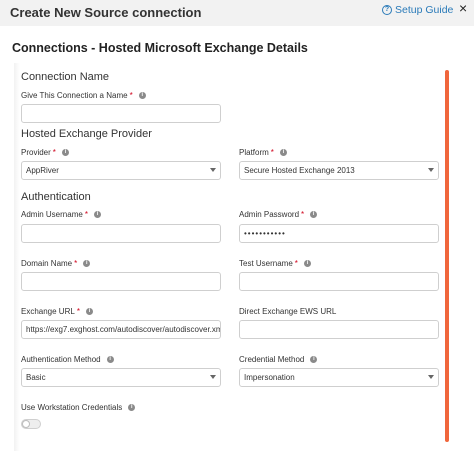  What do you see at coordinates (56, 197) in the screenshot?
I see `authentication-heading: Authentication` at bounding box center [56, 197].